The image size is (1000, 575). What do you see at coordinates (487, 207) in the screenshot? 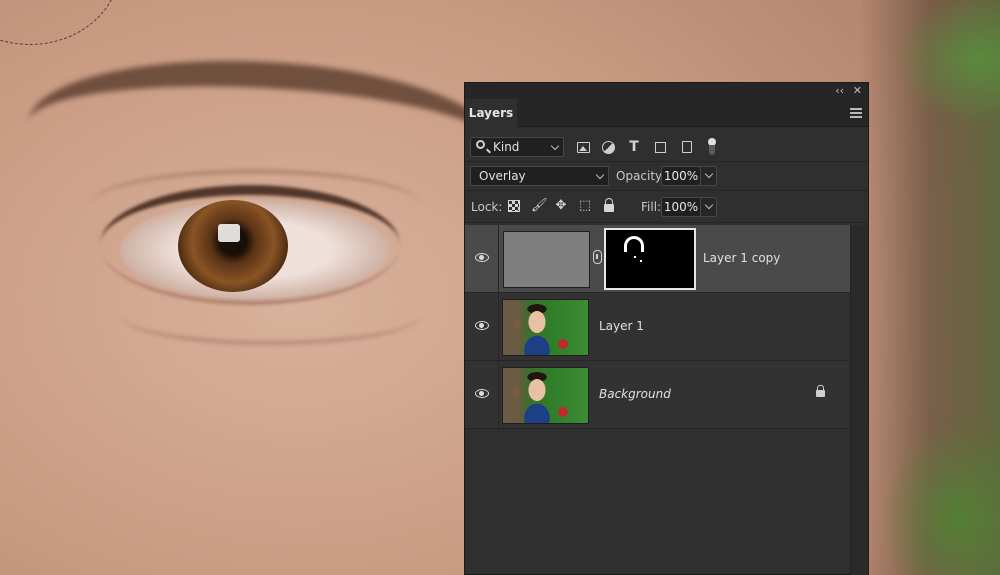
I see `lock-label: Lock:` at bounding box center [487, 207].